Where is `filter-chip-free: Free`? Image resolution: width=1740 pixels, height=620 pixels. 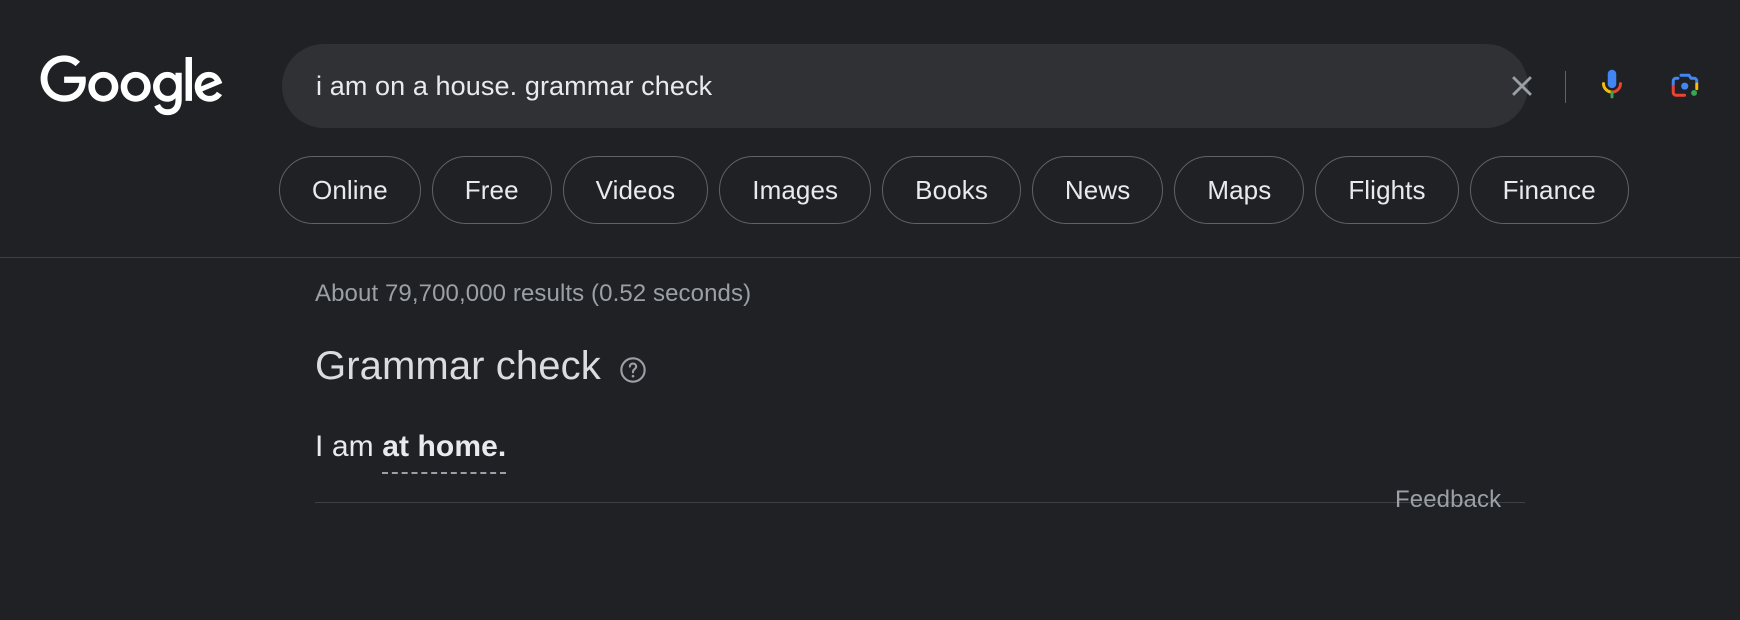
filter-chip-free: Free is located at coordinates (491, 190).